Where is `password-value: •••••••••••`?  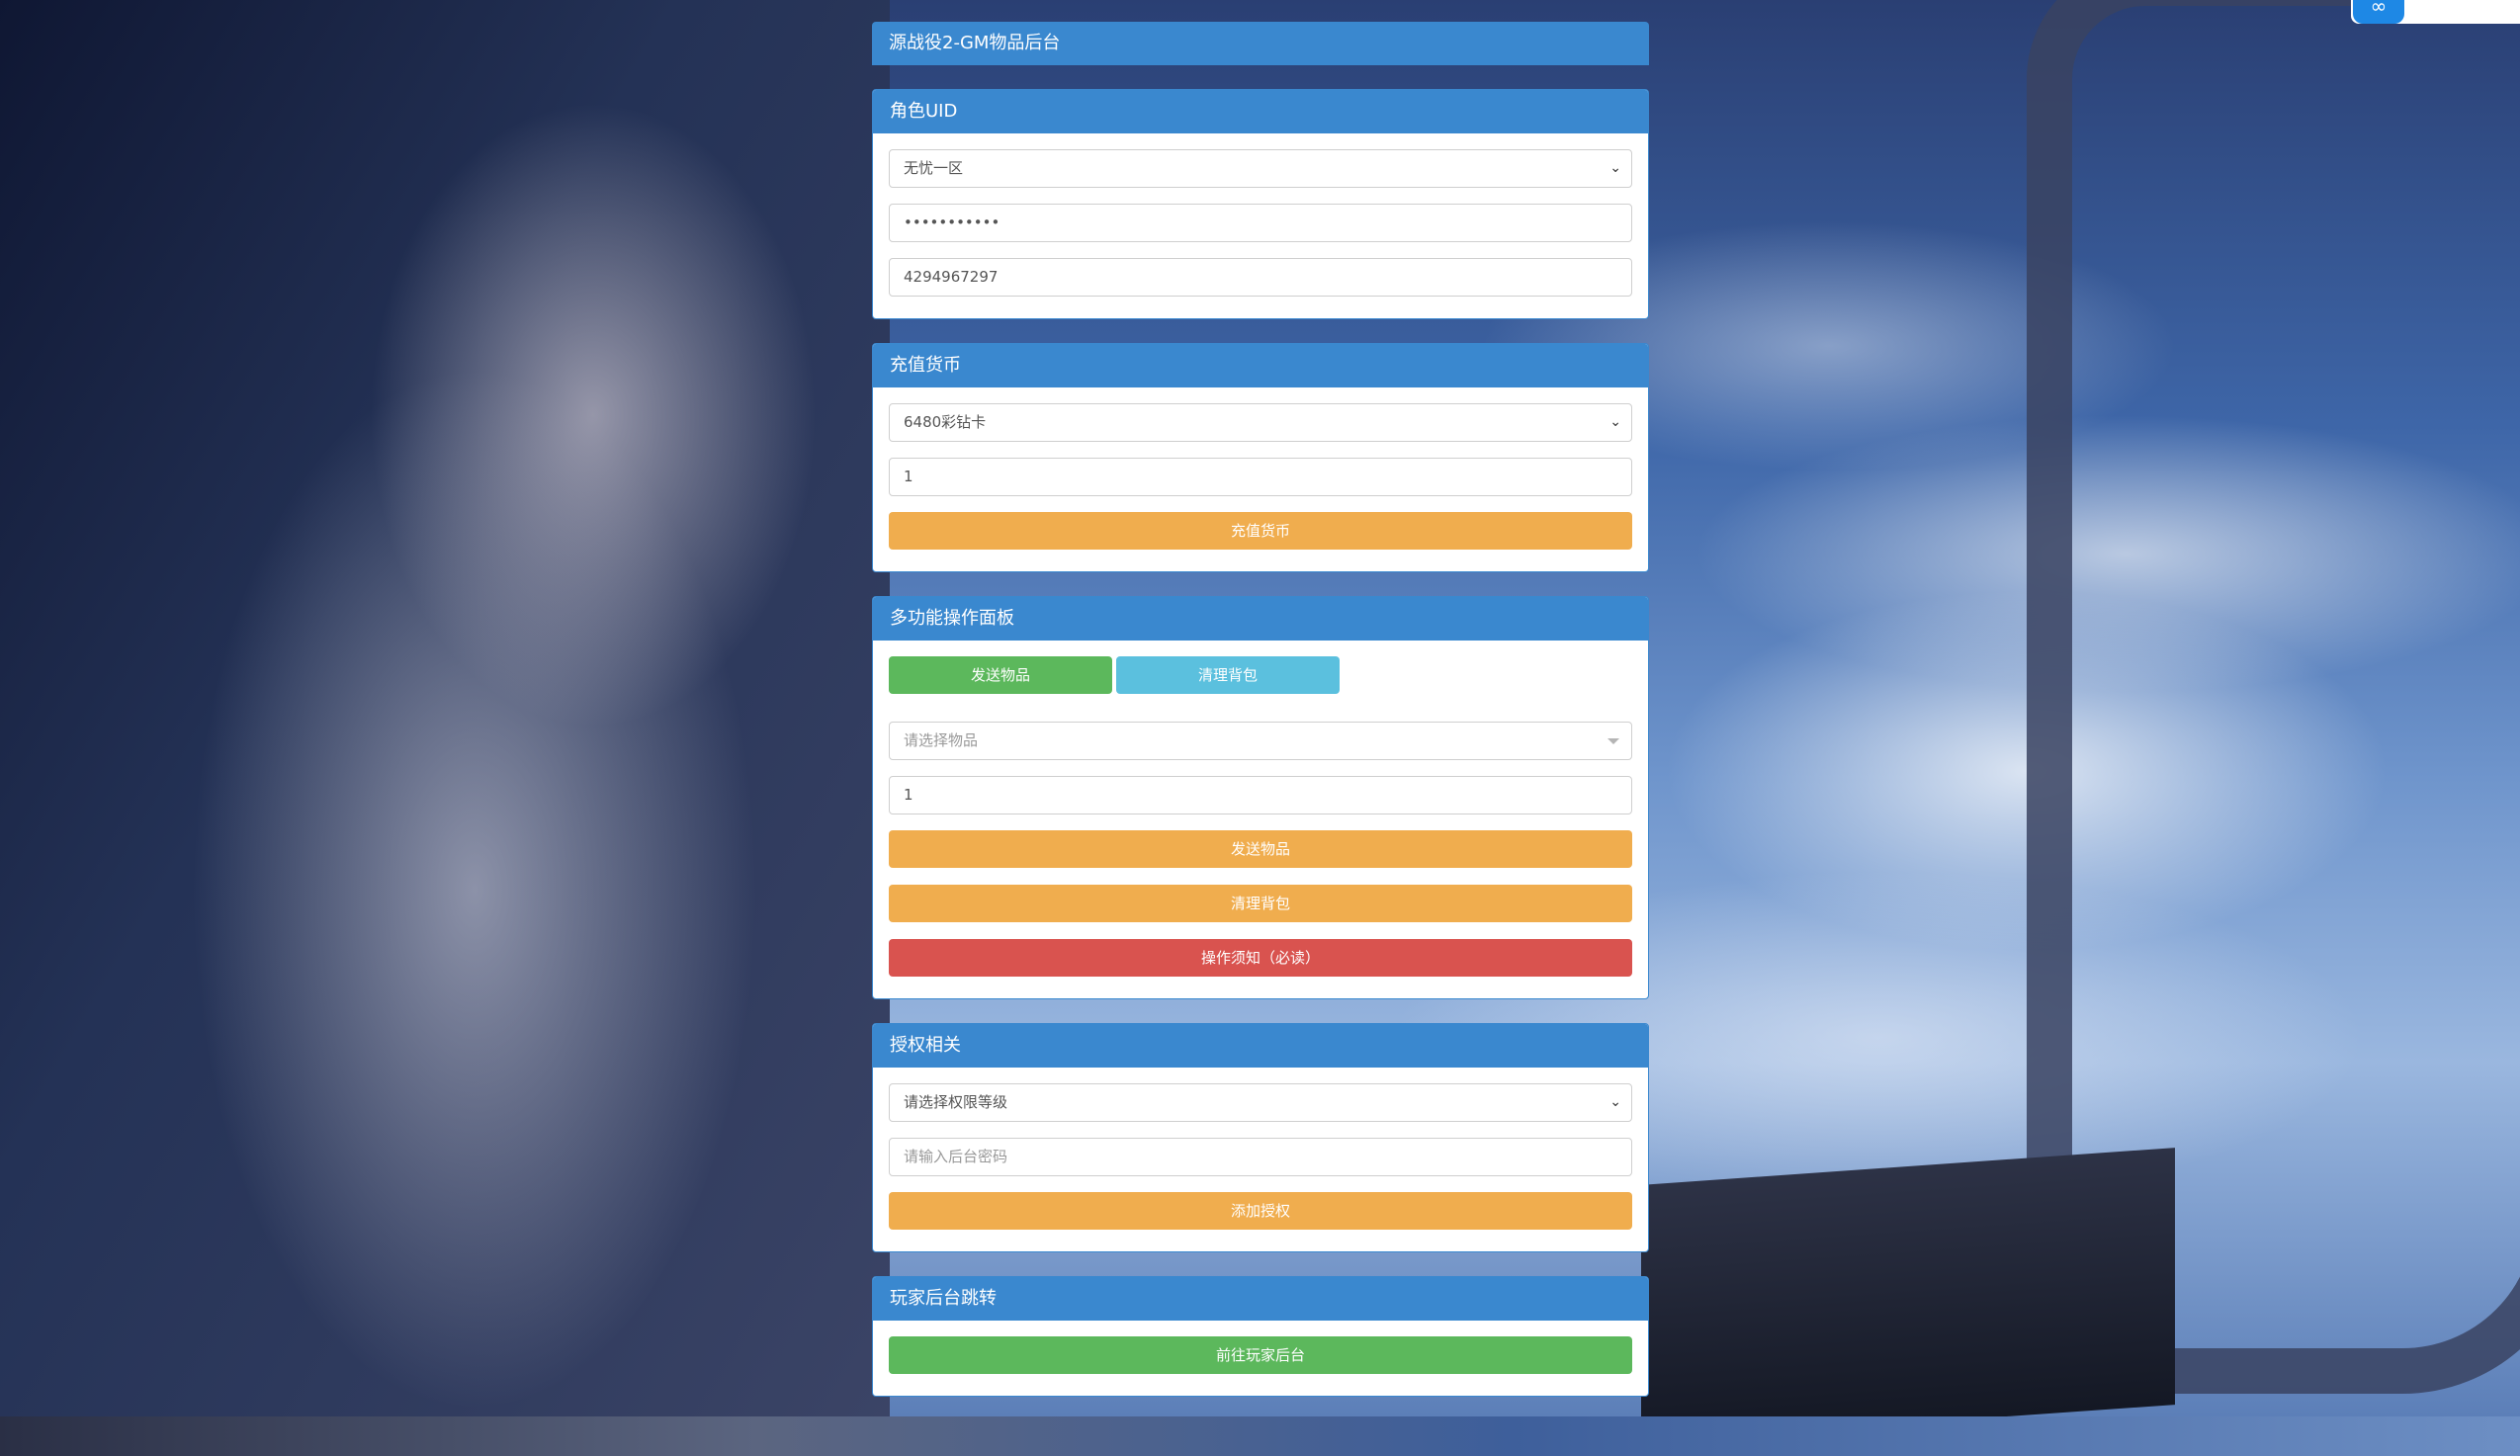 password-value: ••••••••••• is located at coordinates (952, 222).